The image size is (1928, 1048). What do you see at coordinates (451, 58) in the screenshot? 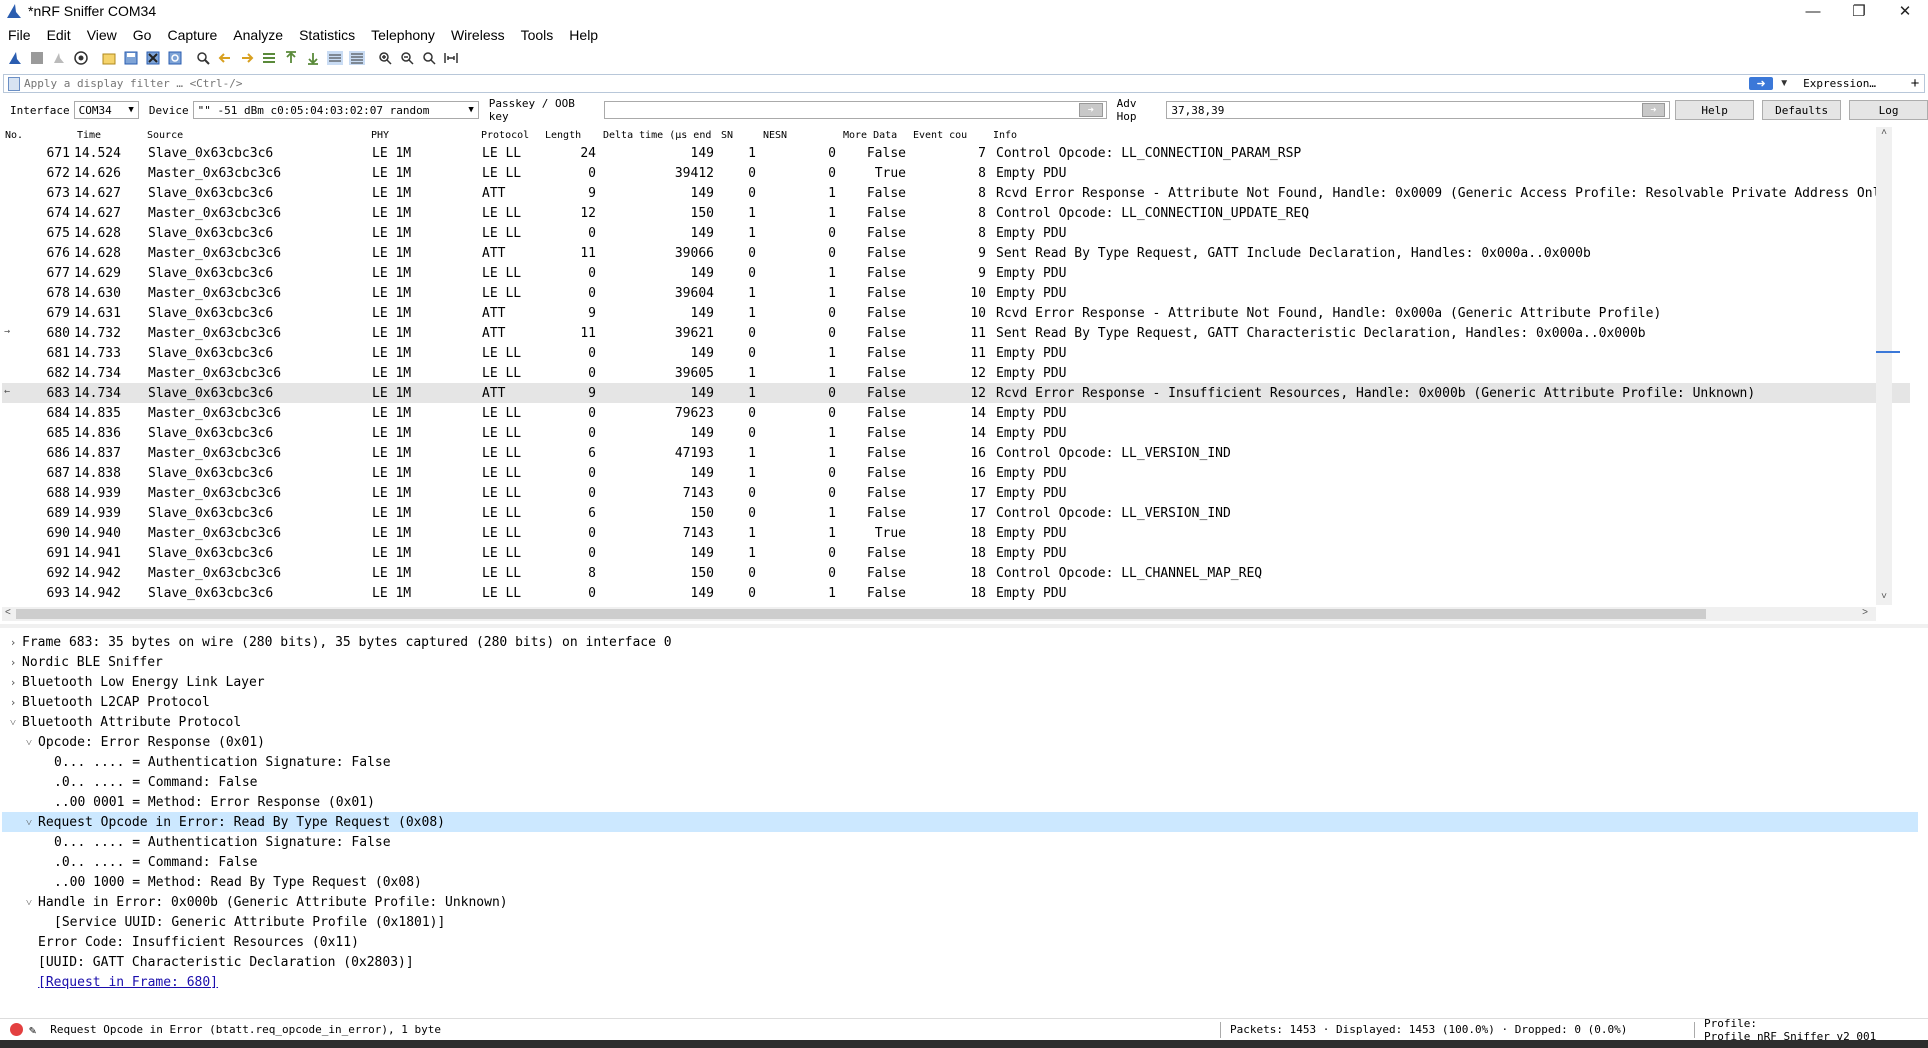
I see `resize-columns-icon` at bounding box center [451, 58].